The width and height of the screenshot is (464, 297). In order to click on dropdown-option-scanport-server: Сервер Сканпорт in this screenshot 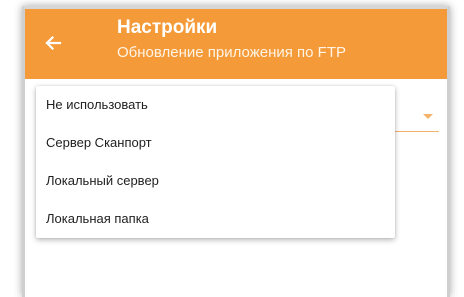, I will do `click(215, 143)`.